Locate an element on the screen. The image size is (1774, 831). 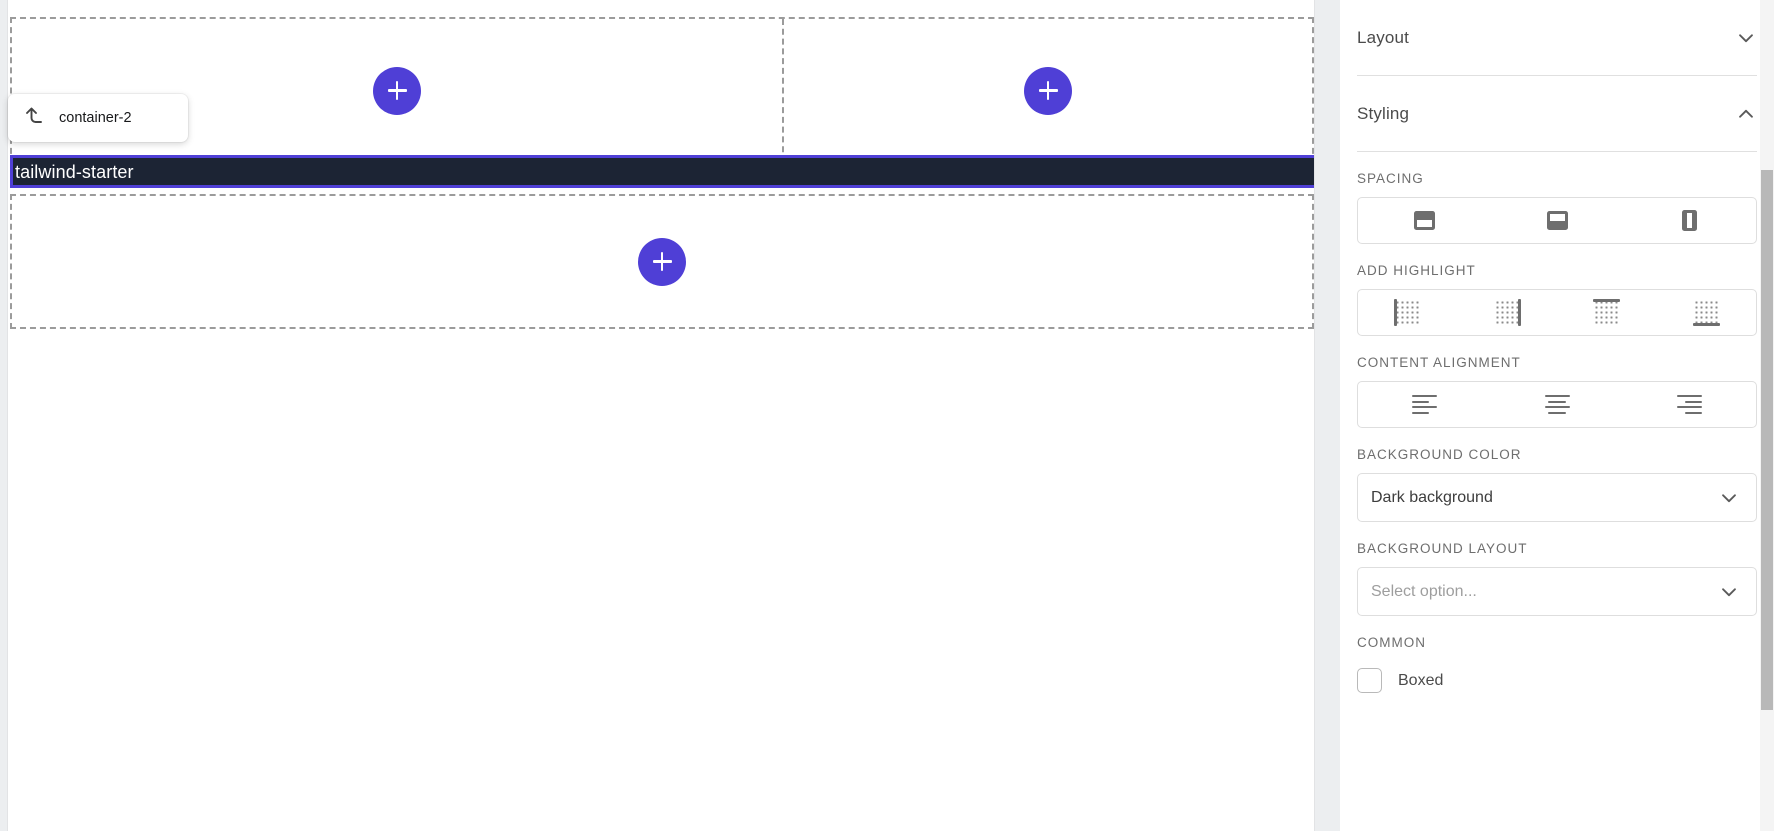
align-right-option is located at coordinates (1689, 404).